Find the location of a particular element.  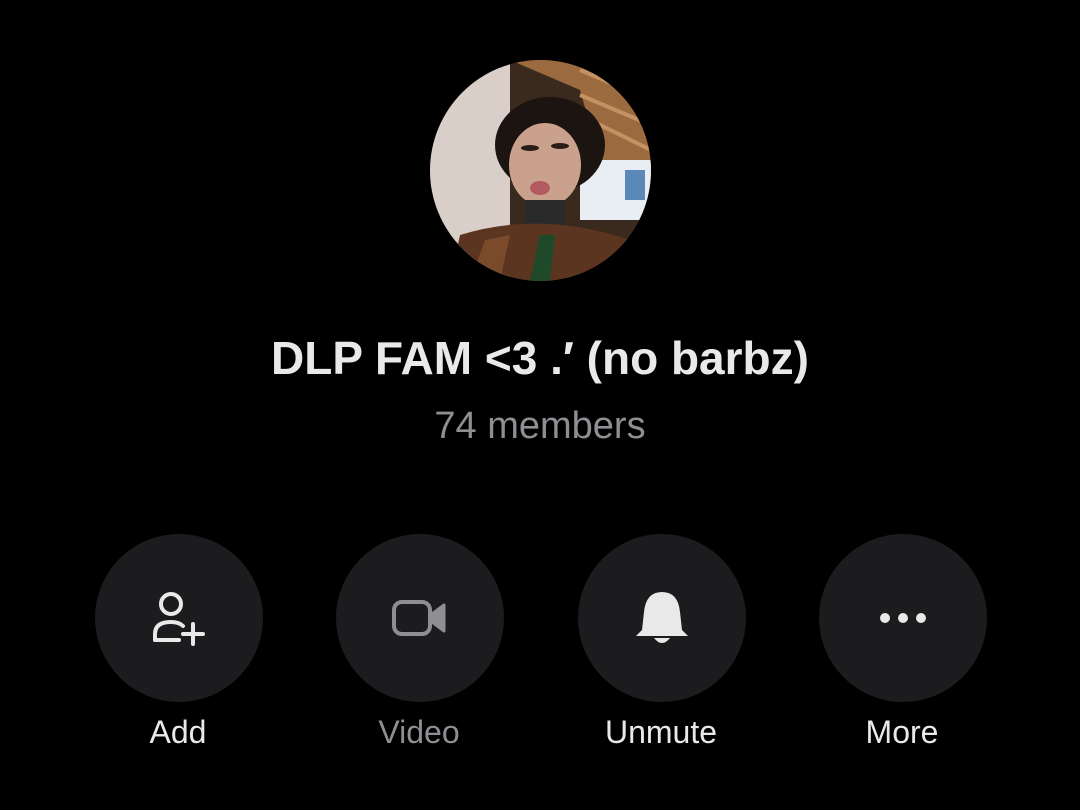

more-button: More is located at coordinates (902, 649).